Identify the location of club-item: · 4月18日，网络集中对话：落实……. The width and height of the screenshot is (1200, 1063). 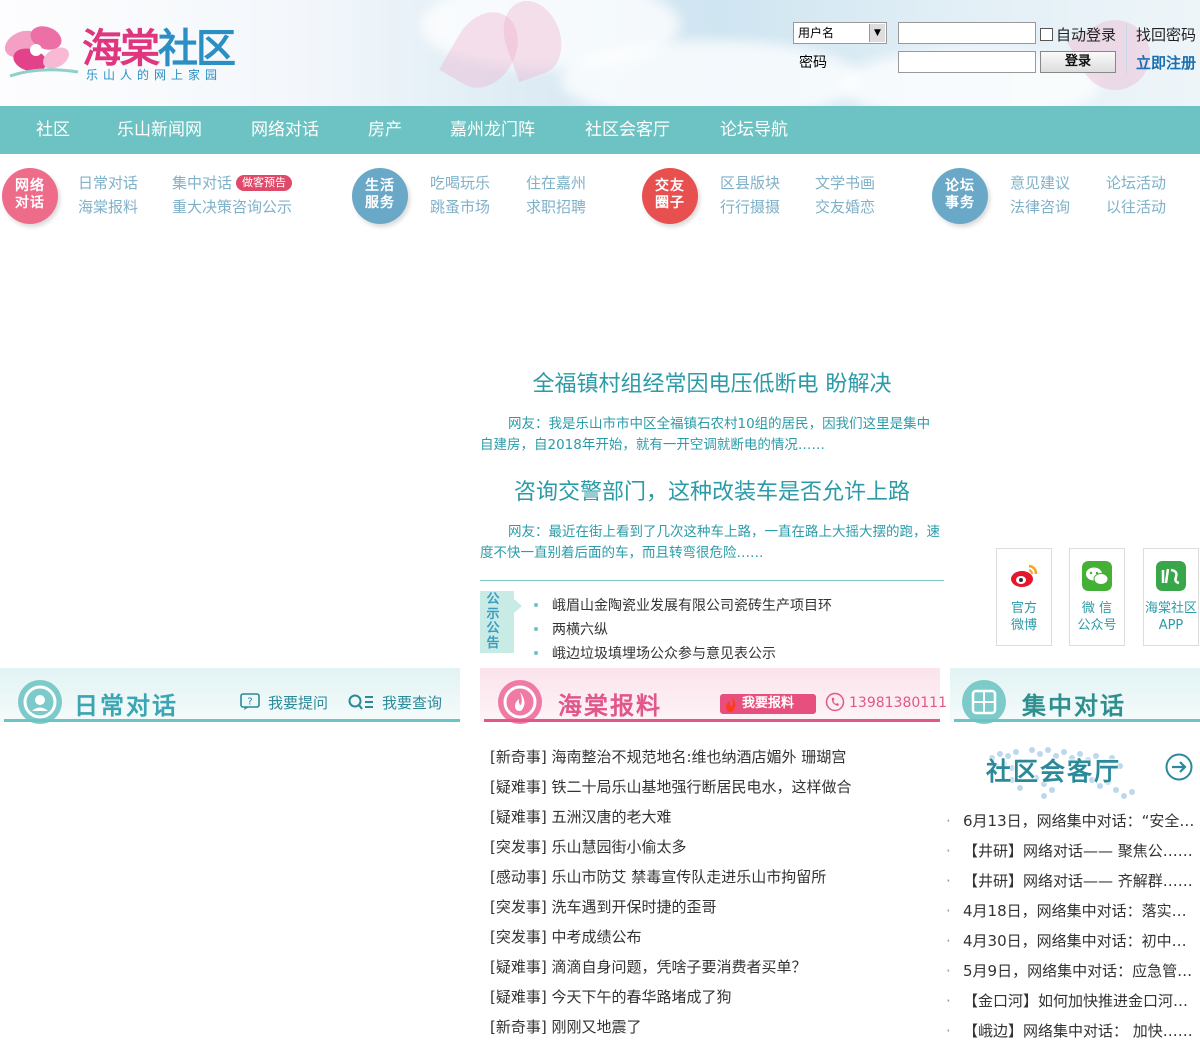
(1073, 910).